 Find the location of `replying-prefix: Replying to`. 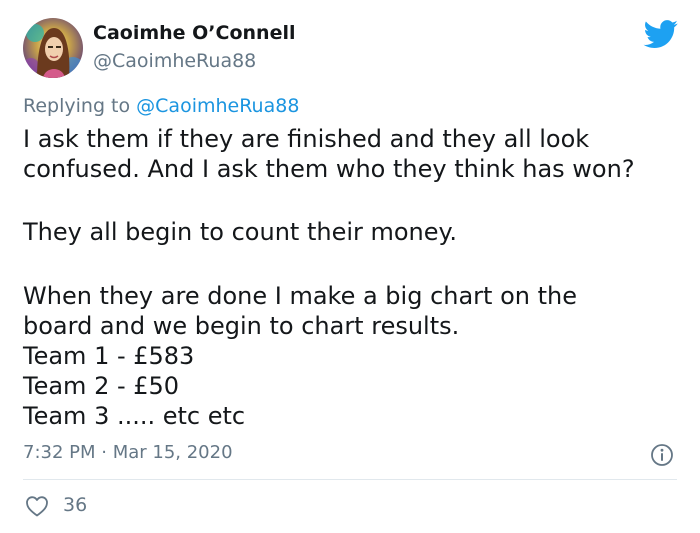

replying-prefix: Replying to is located at coordinates (80, 106).